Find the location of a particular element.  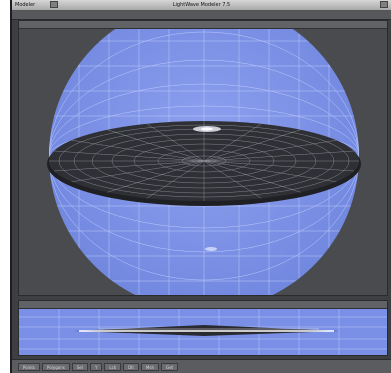

toolbar is located at coordinates (201, 15).